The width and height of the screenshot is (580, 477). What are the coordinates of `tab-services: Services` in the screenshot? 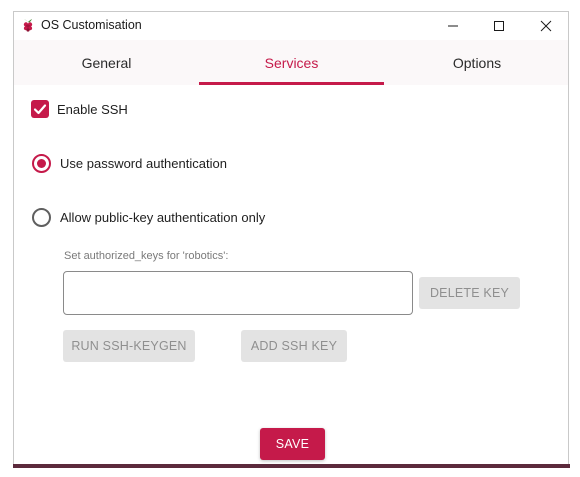 It's located at (291, 62).